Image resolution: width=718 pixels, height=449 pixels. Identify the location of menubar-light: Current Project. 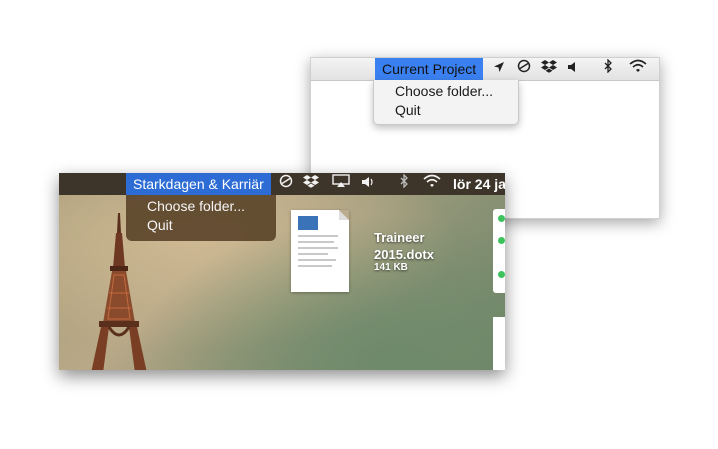
(485, 69).